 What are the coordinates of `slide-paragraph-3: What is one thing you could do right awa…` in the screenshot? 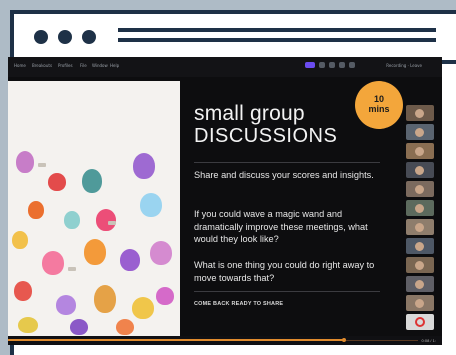 It's located at (284, 271).